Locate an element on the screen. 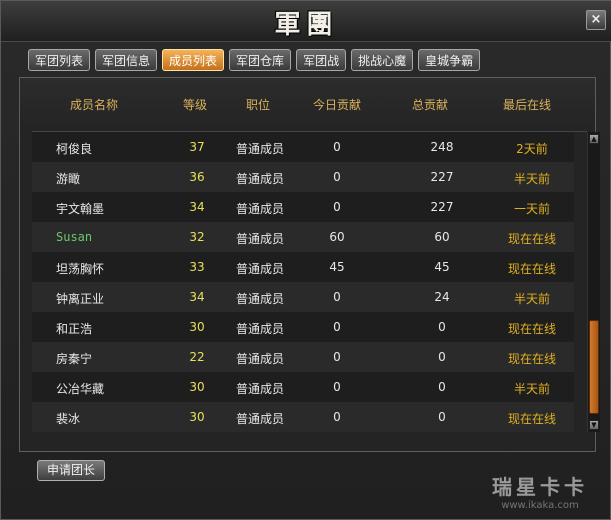  scrollbar: ▲ ▼ is located at coordinates (593, 282).